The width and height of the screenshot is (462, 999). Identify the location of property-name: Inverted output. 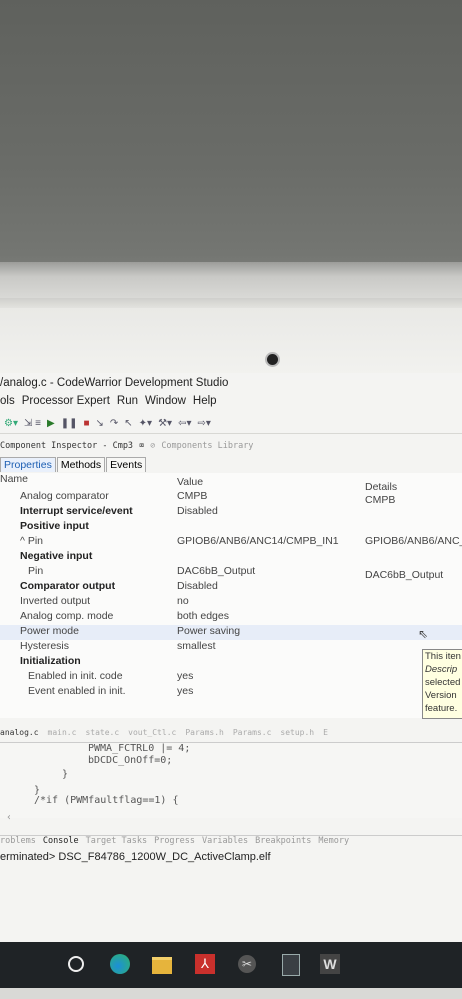
(55, 601).